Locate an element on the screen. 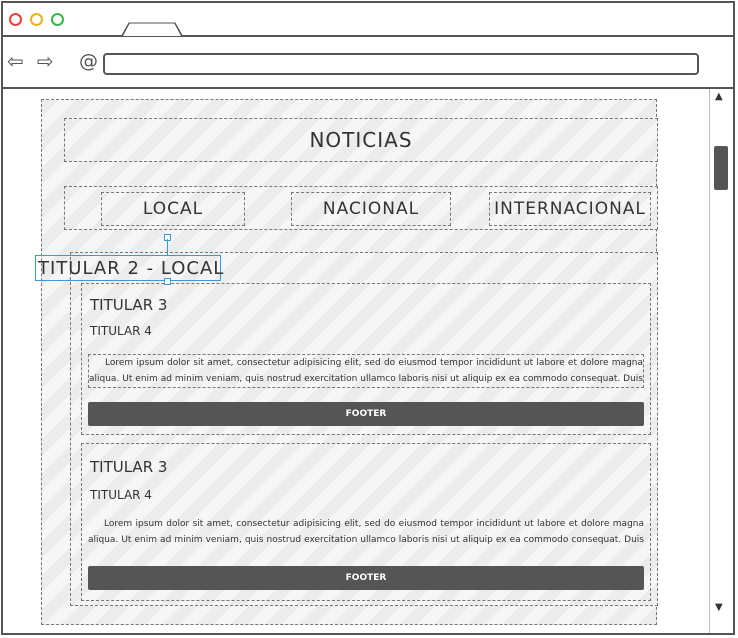 The image size is (738, 638). maximize-dot is located at coordinates (57, 19).